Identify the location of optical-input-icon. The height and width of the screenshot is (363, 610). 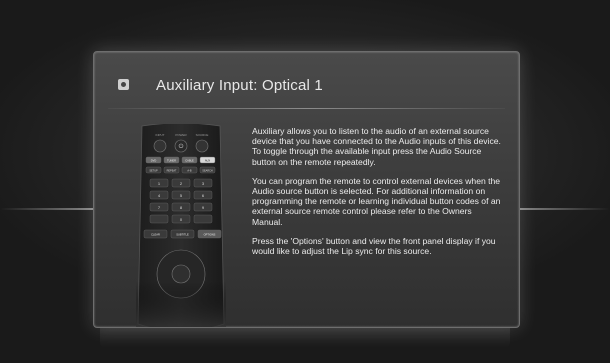
(123, 84).